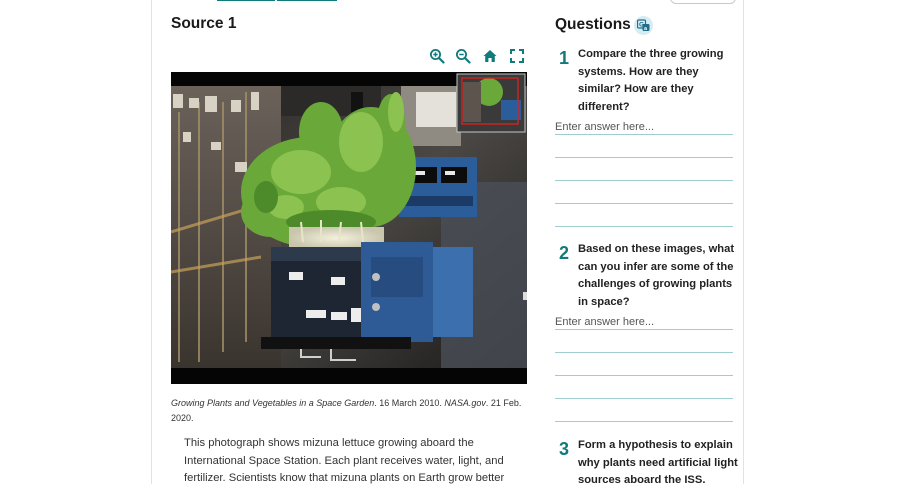 This screenshot has height=484, width=904. I want to click on question-number: 1, so click(564, 58).